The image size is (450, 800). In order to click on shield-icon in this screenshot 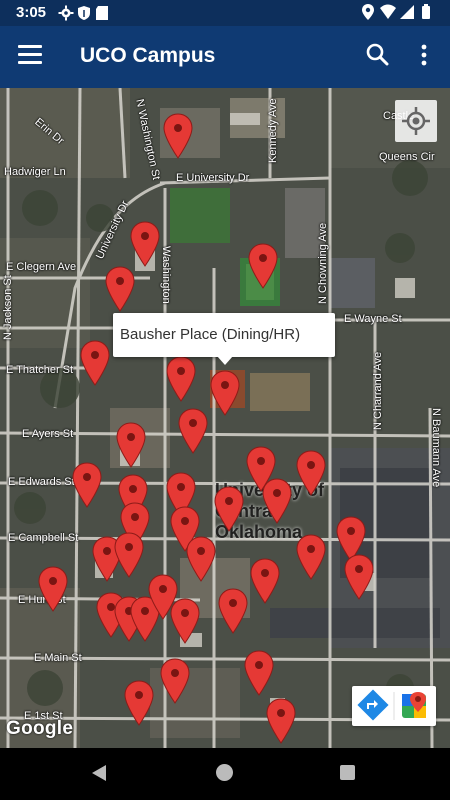, I will do `click(84, 13)`.